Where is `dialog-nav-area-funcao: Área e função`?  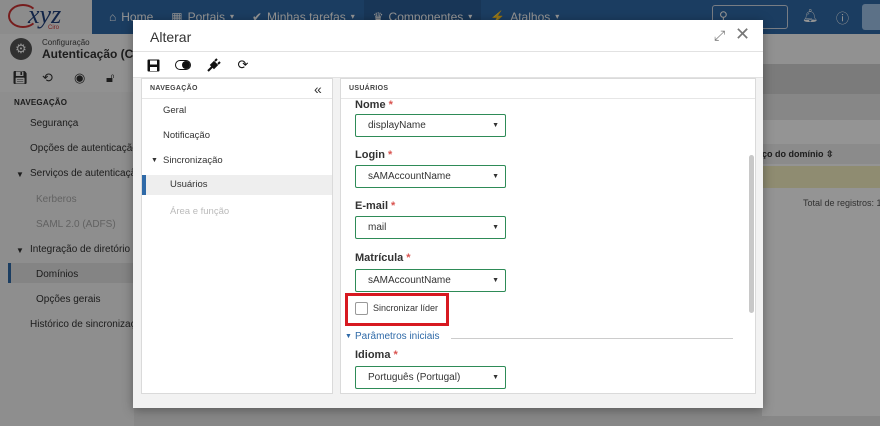
dialog-nav-area-funcao: Área e função is located at coordinates (199, 211).